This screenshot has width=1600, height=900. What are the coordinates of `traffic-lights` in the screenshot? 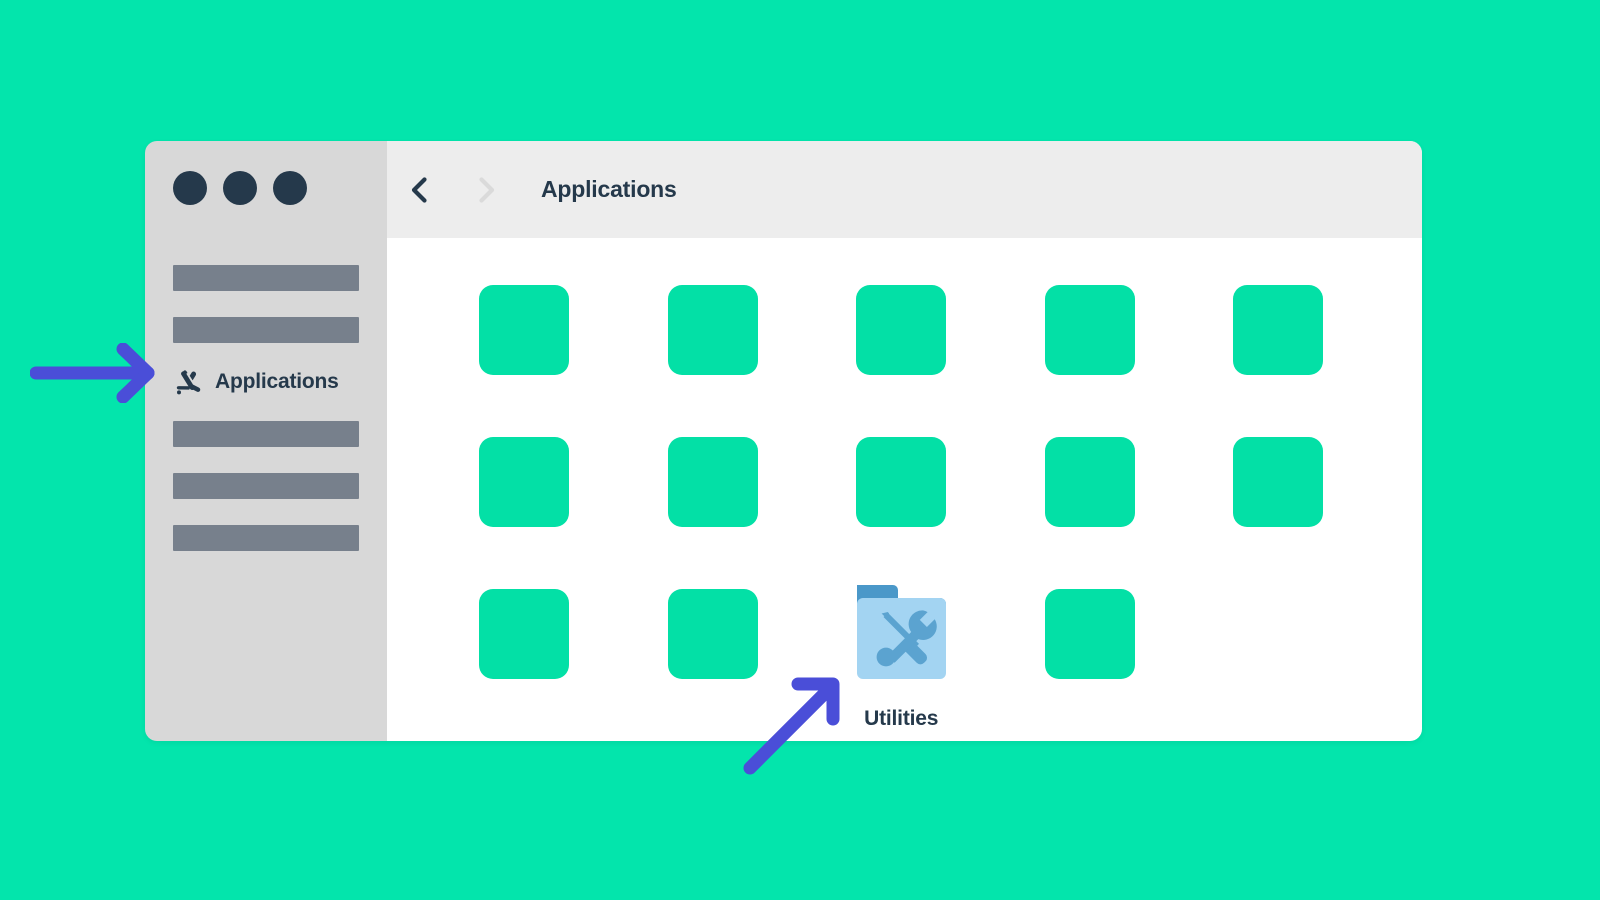 It's located at (240, 188).